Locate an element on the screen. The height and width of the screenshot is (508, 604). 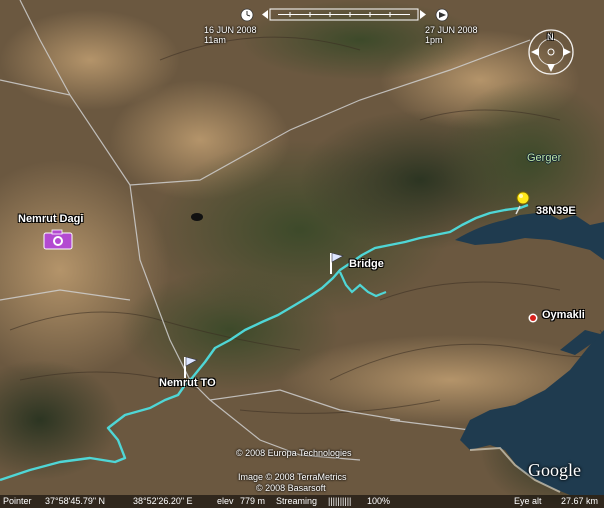
label-nemrut-to: Nemrut TO is located at coordinates (187, 383).